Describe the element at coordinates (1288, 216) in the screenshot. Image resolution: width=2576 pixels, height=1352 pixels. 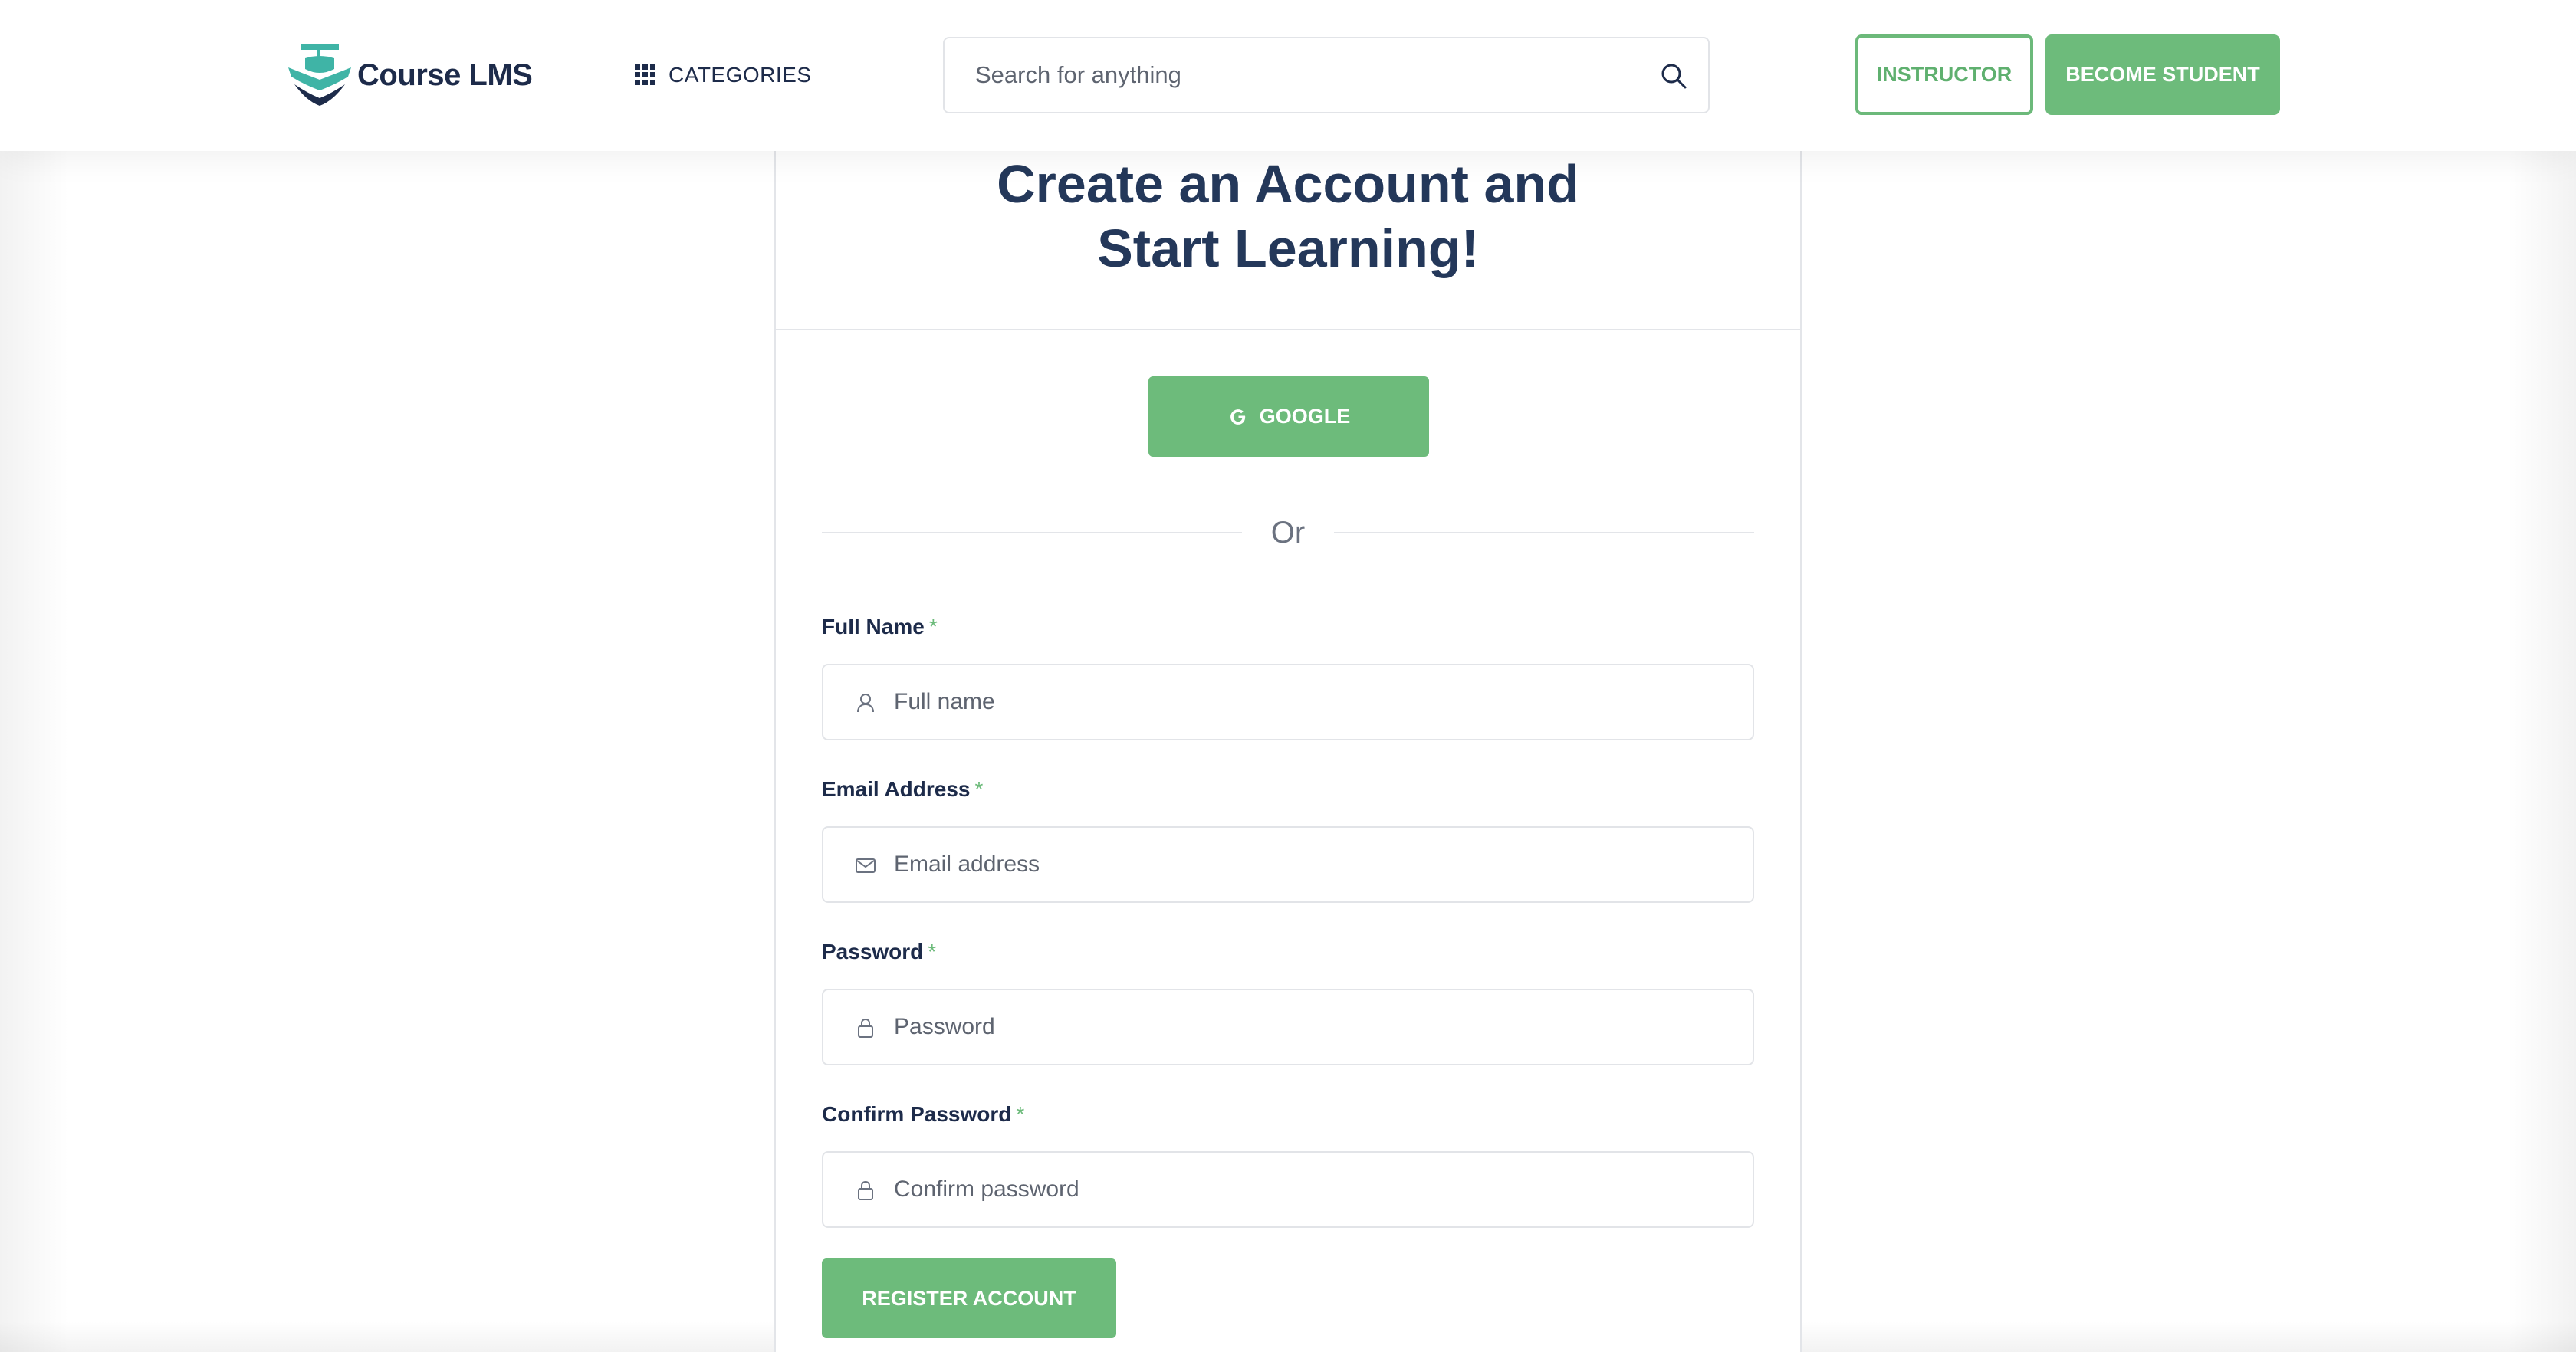
I see `page-title: Create an Account and Start Learning!` at that location.